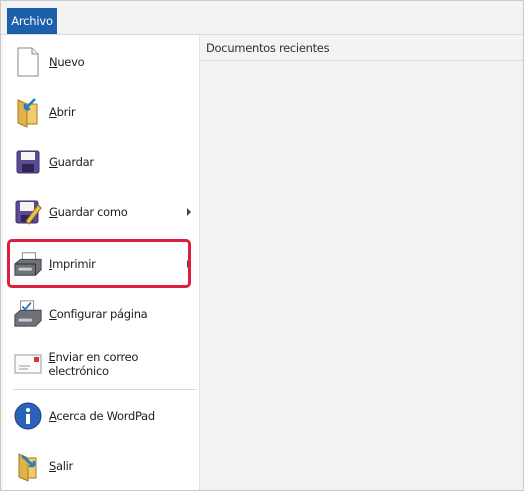 The height and width of the screenshot is (491, 524). I want to click on menu-item-page-setup: Configurar página, so click(101, 314).